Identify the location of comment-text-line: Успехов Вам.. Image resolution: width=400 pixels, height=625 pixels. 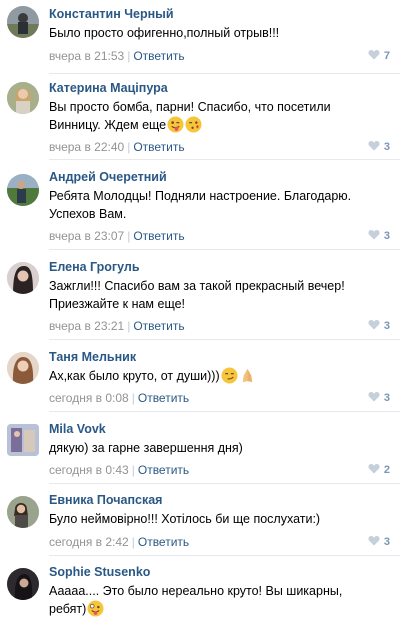
(88, 214).